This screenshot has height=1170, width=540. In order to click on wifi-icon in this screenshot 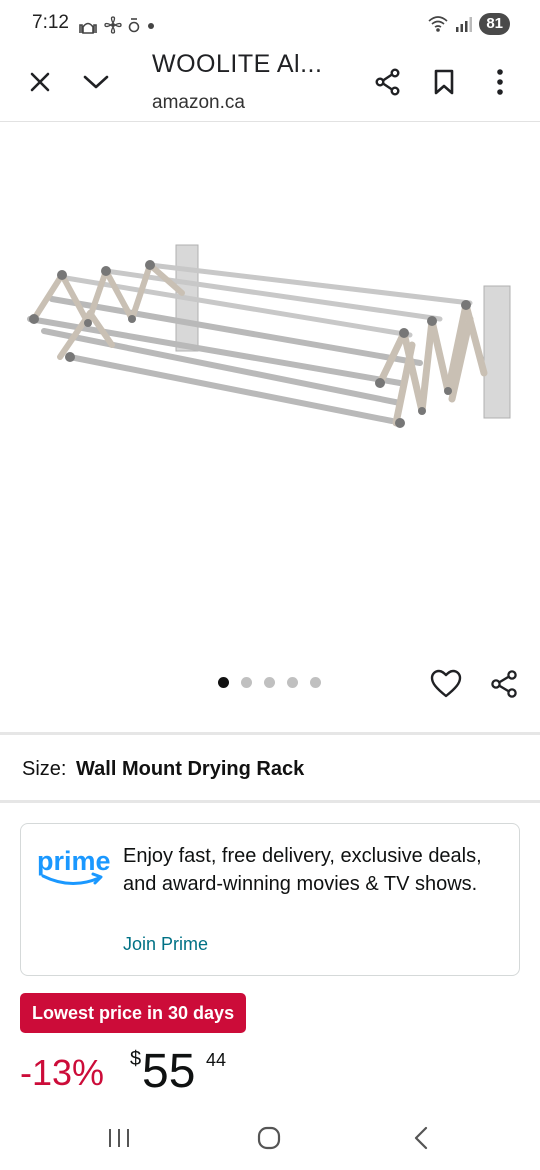, I will do `click(438, 24)`.